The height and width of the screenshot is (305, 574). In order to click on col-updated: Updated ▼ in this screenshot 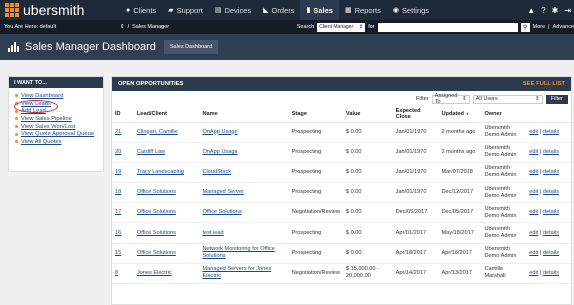, I will do `click(460, 115)`.